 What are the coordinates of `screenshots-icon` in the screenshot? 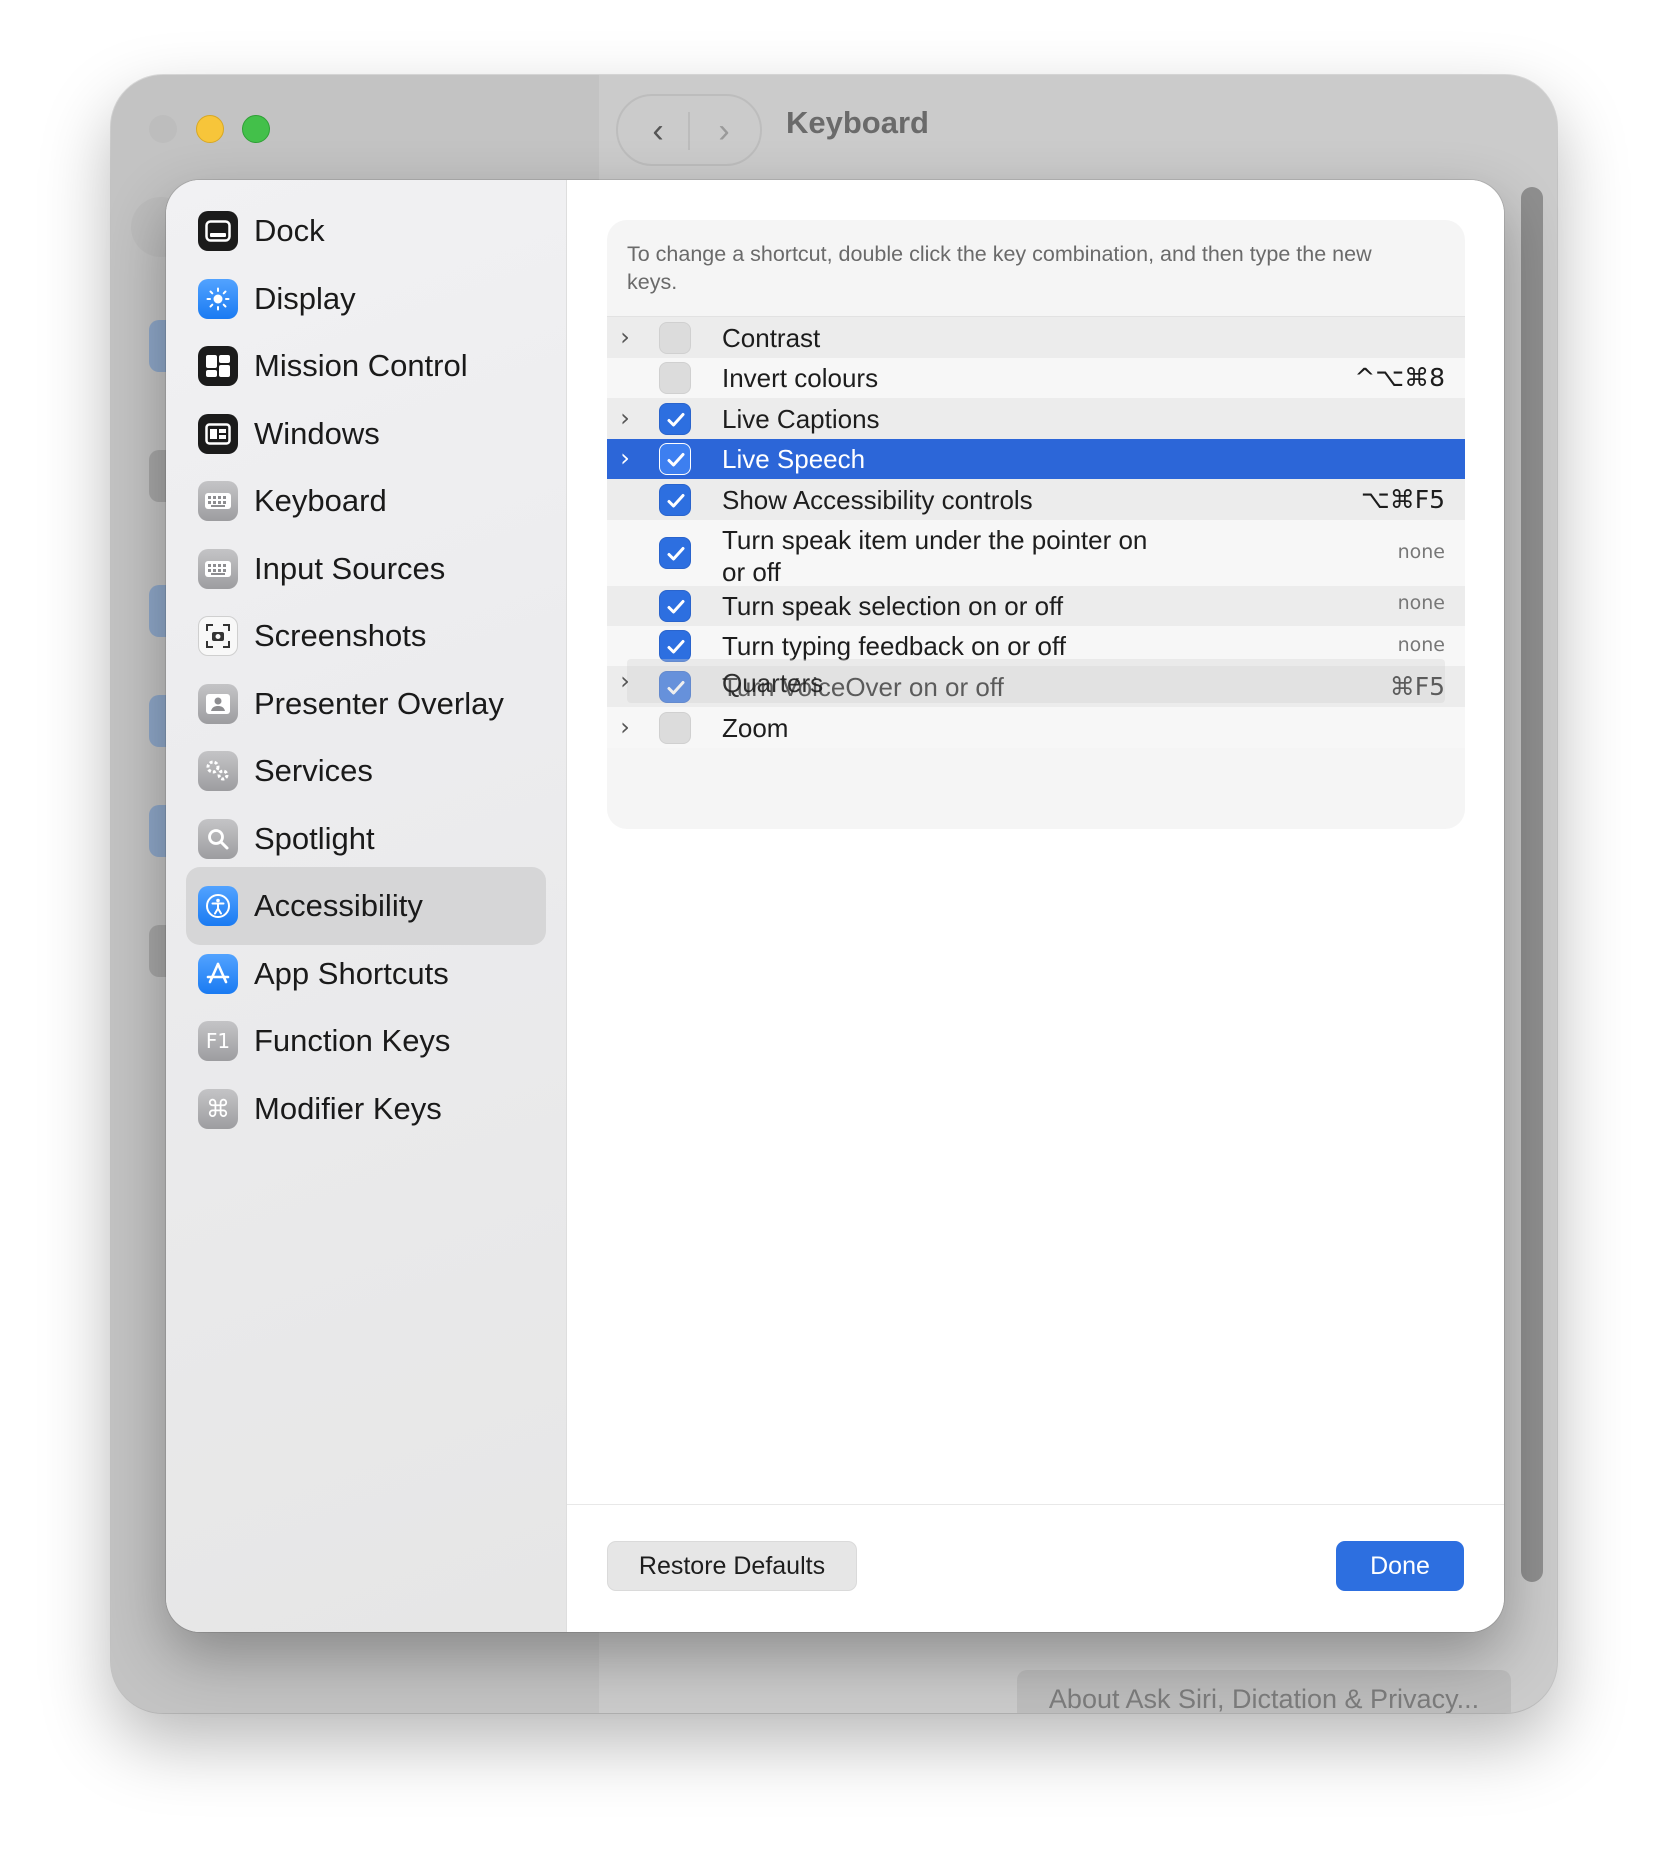 It's located at (218, 636).